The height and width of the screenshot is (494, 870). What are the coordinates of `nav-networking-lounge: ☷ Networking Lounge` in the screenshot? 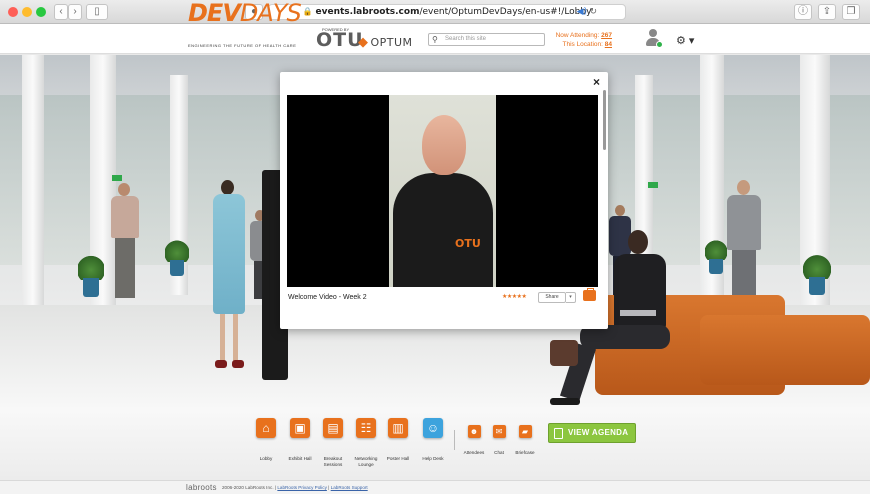 It's located at (366, 443).